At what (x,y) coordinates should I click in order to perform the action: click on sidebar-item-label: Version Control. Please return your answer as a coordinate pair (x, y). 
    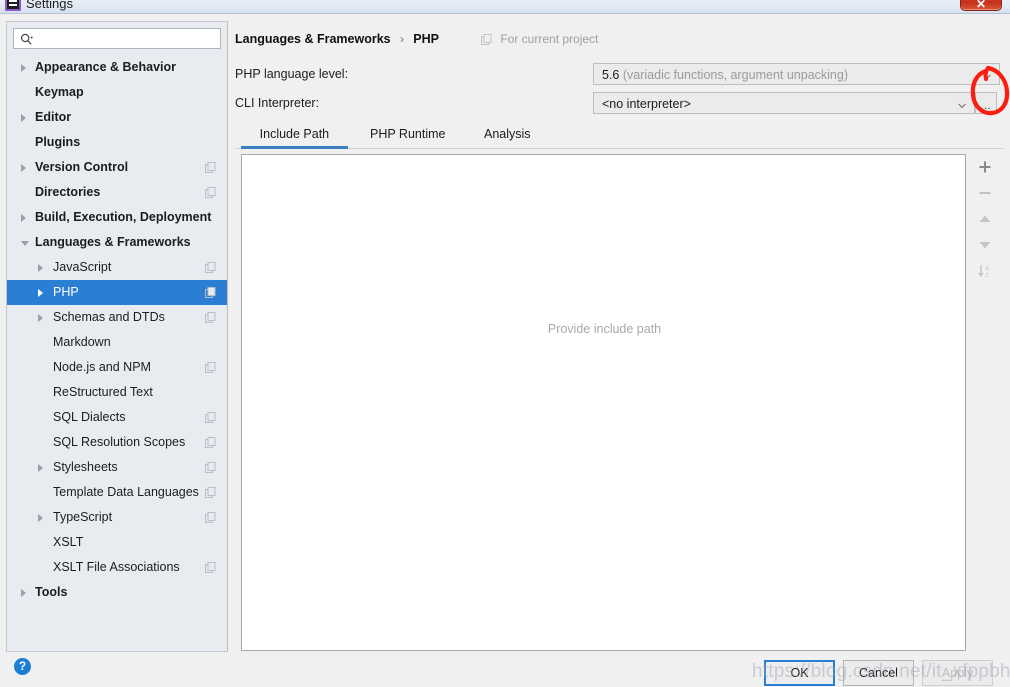
    Looking at the image, I should click on (82, 167).